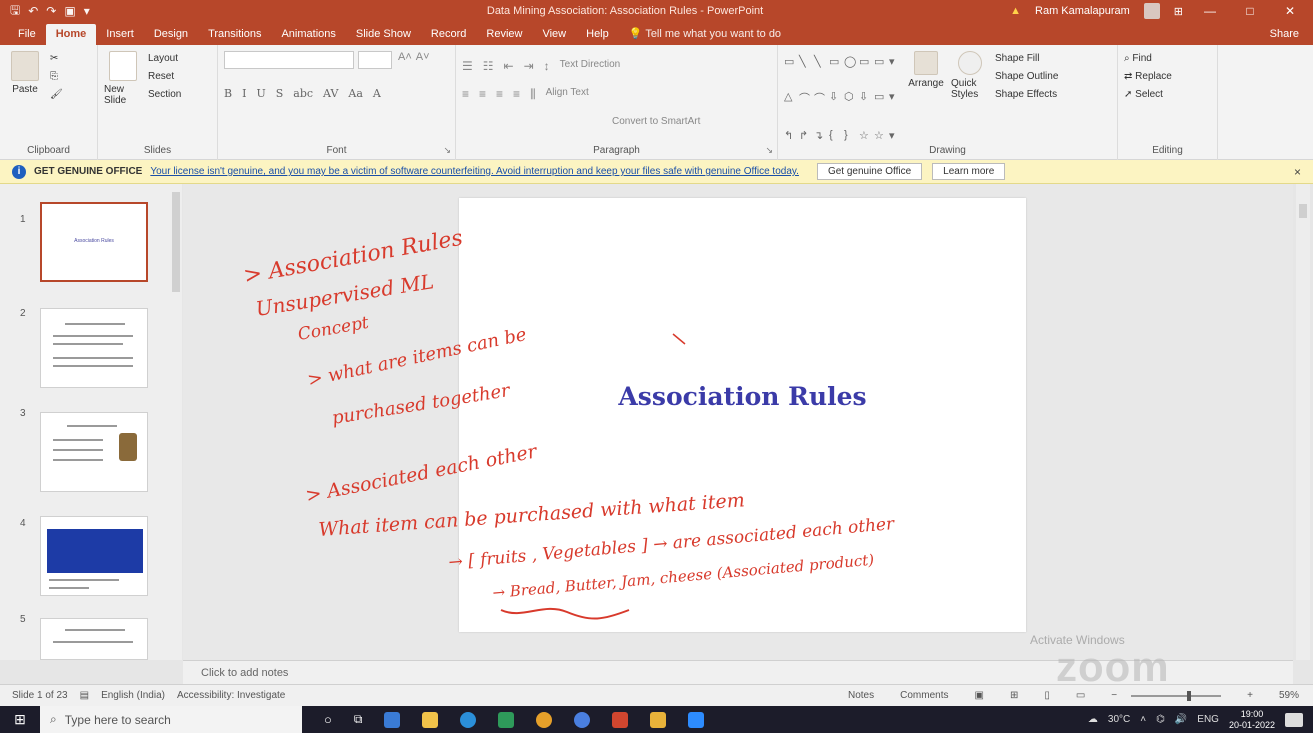 The image size is (1313, 733). What do you see at coordinates (84, 695) in the screenshot?
I see `spelling-icon: ▤` at bounding box center [84, 695].